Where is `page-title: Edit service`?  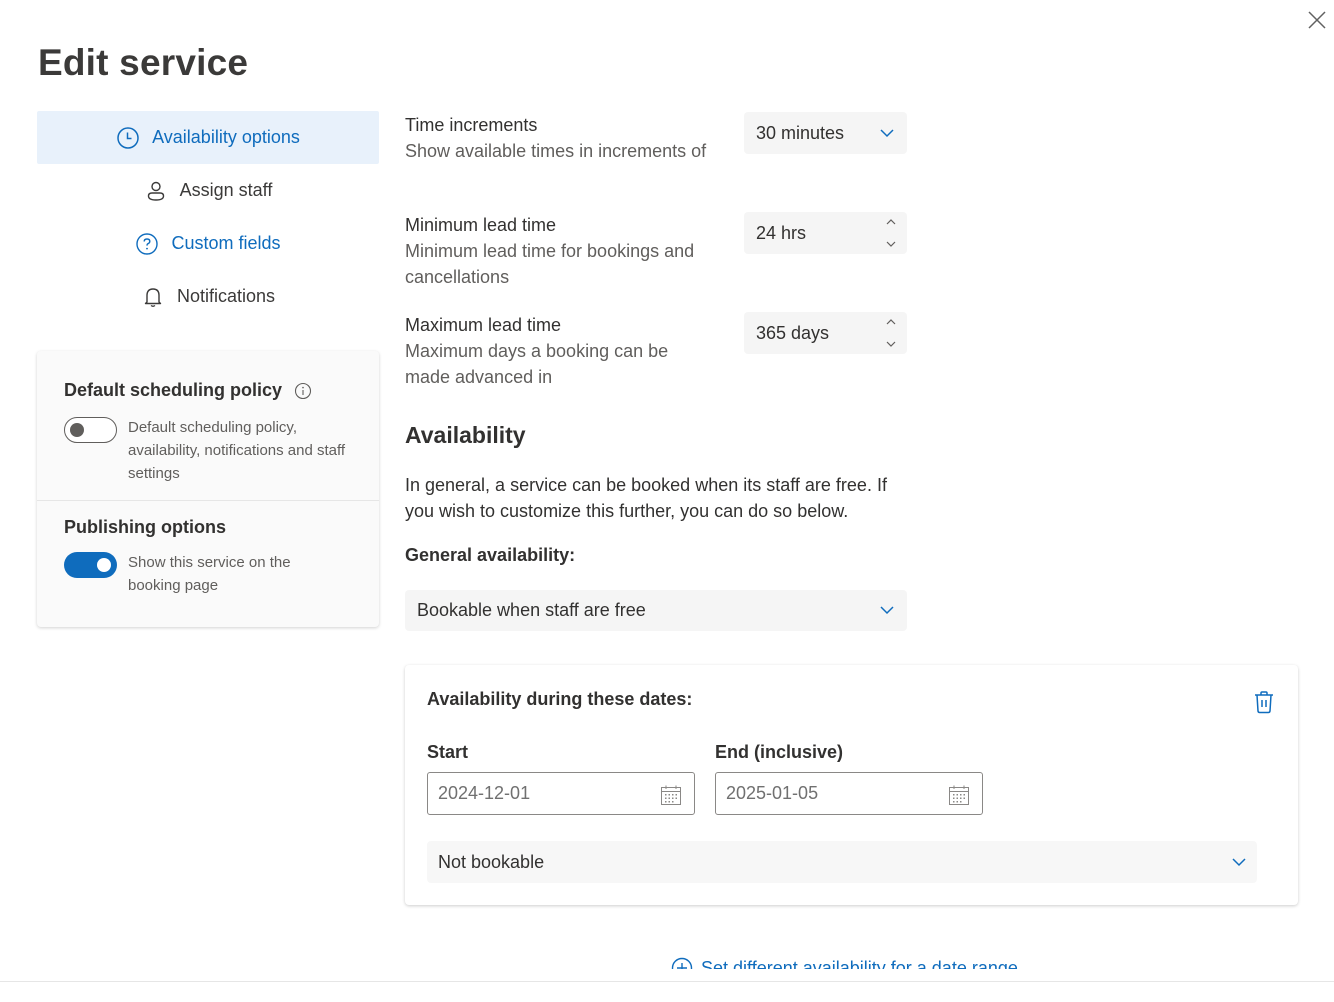
page-title: Edit service is located at coordinates (143, 62).